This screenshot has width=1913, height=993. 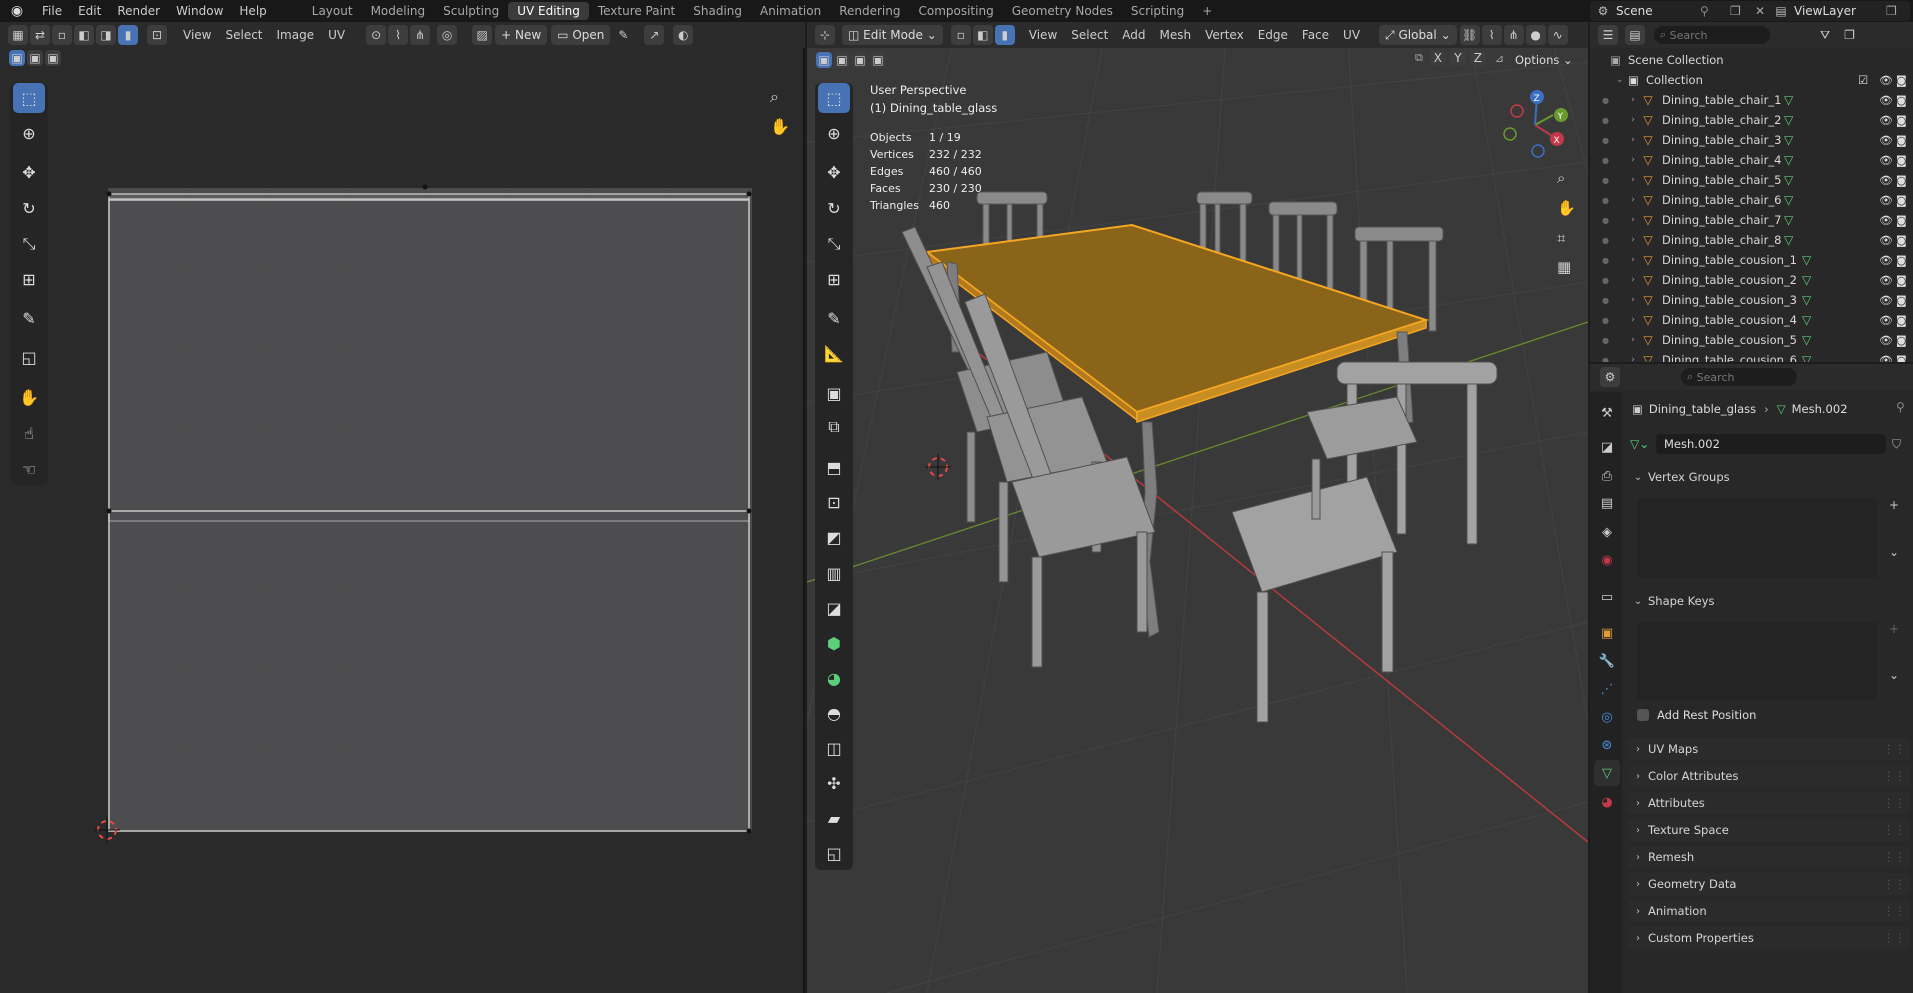 What do you see at coordinates (1622, 80) in the screenshot?
I see `expand-icon: ⌄` at bounding box center [1622, 80].